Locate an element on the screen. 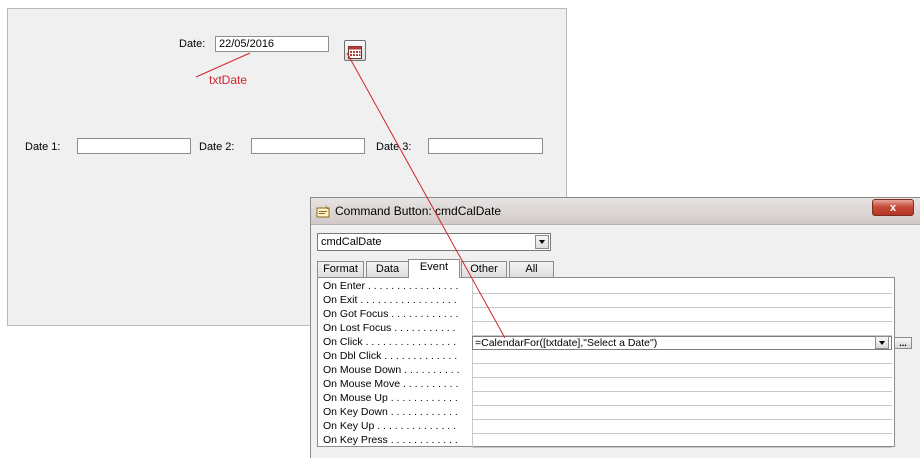 The image size is (920, 458). close-icon: x is located at coordinates (893, 207).